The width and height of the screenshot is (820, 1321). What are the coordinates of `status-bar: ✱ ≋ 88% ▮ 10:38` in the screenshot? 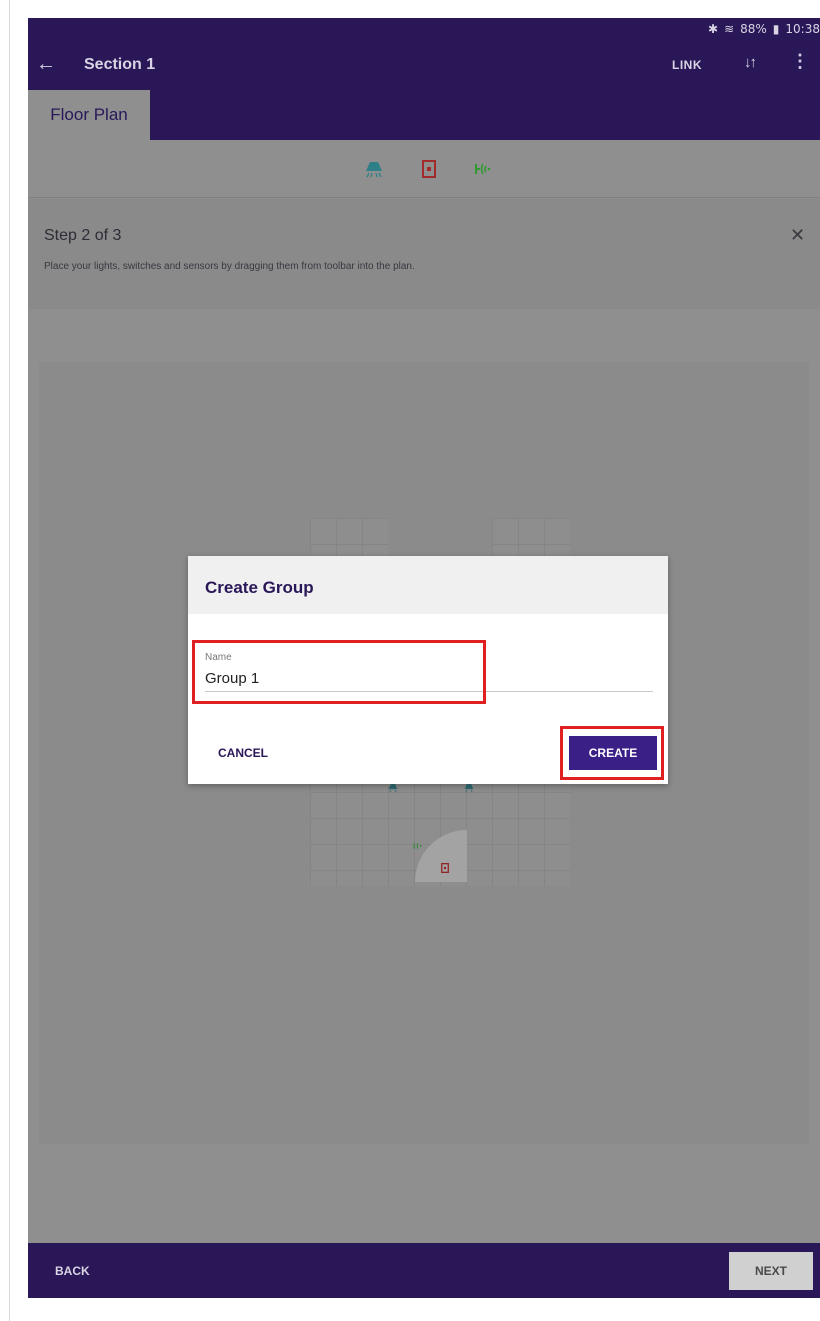 It's located at (424, 29).